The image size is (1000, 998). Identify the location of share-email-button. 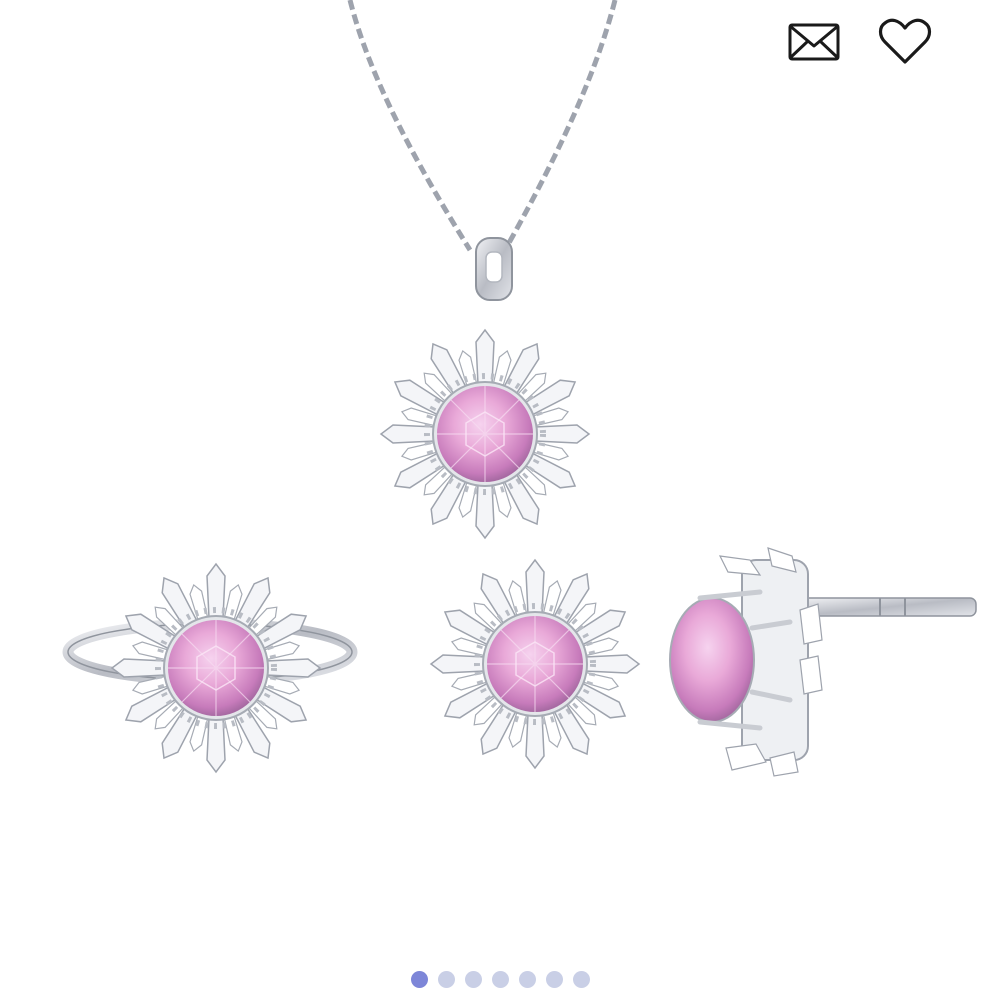
(814, 42).